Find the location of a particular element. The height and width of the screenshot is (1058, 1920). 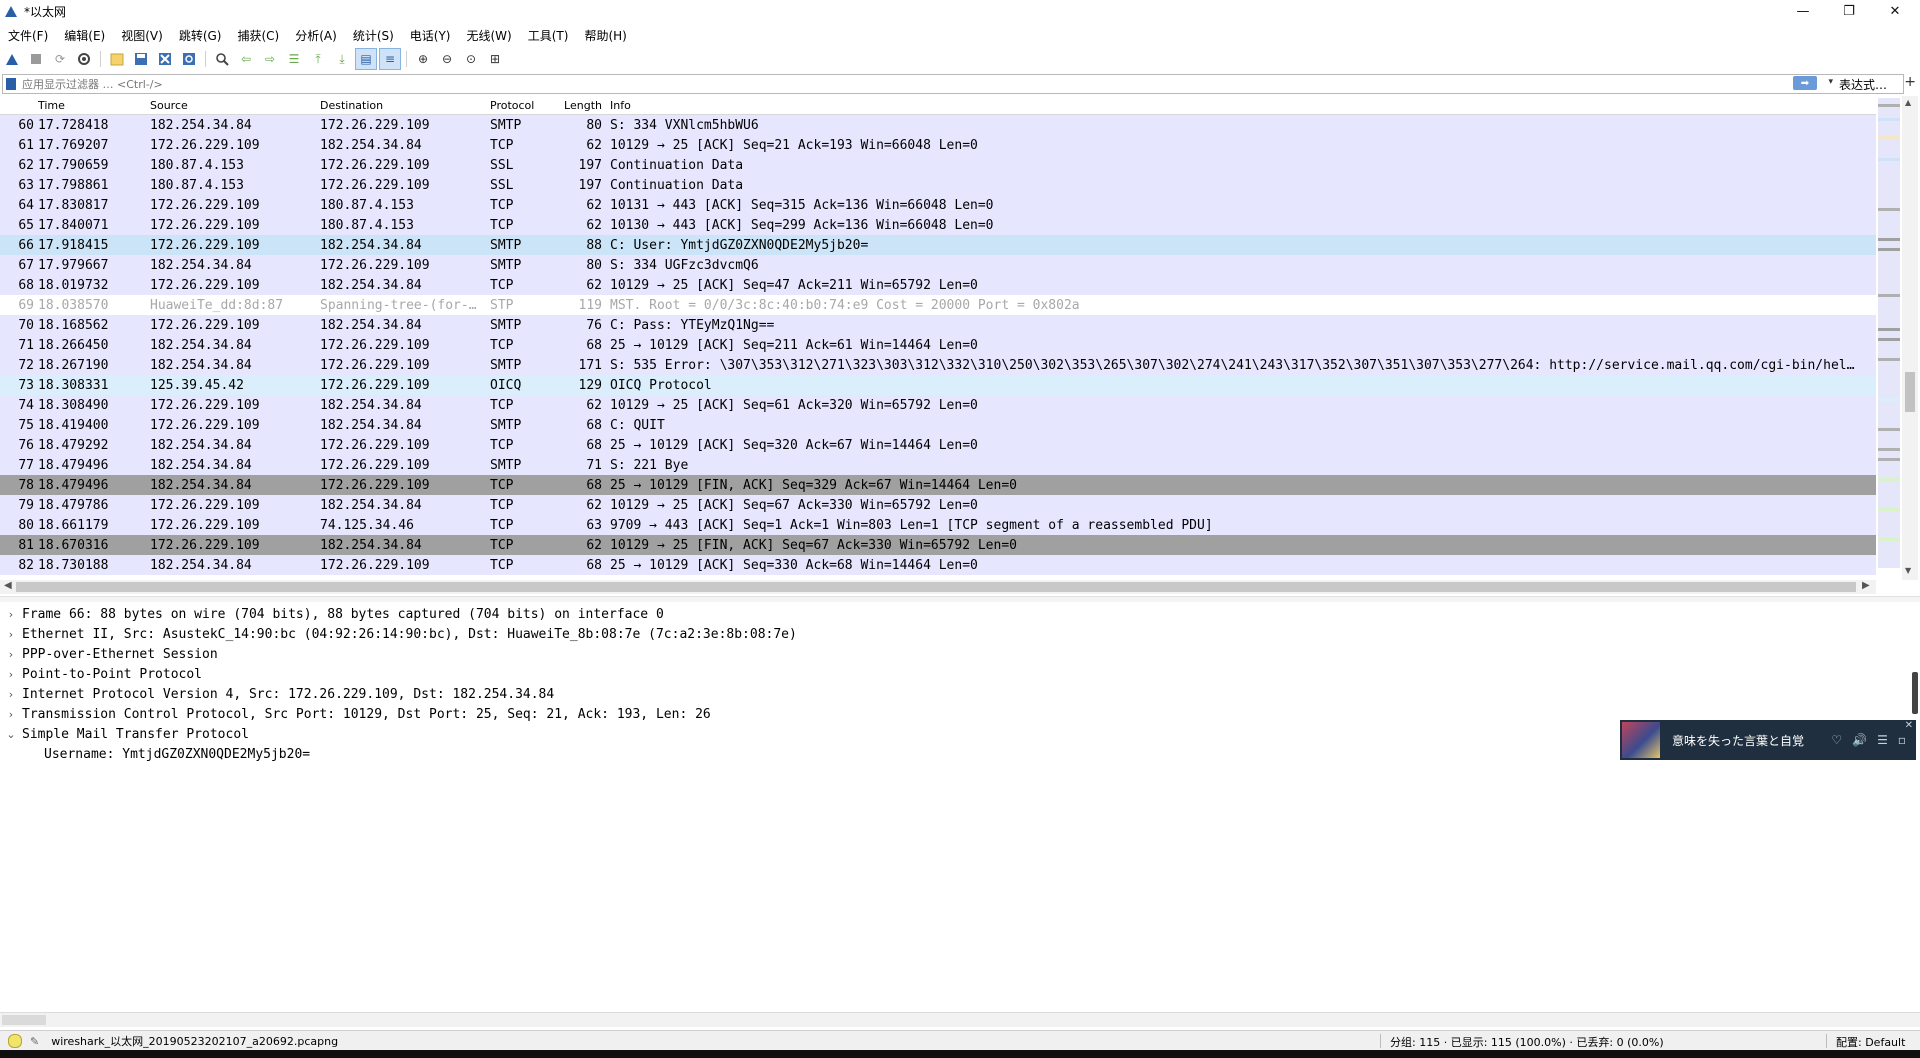

expand-icon: ▫ is located at coordinates (1902, 740).